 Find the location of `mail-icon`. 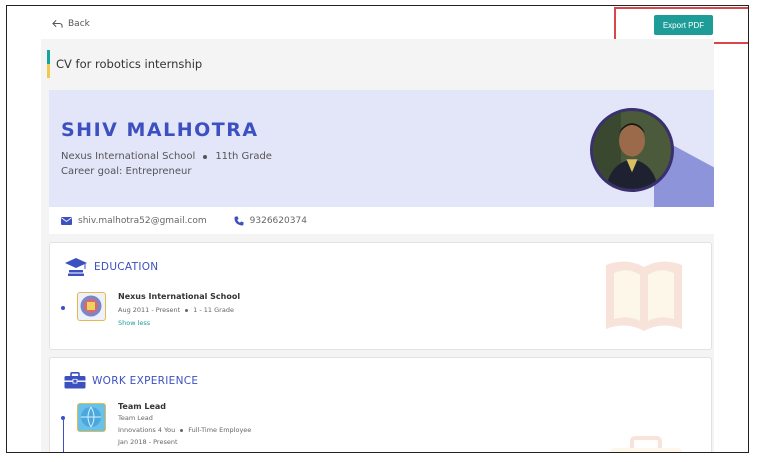

mail-icon is located at coordinates (66, 220).